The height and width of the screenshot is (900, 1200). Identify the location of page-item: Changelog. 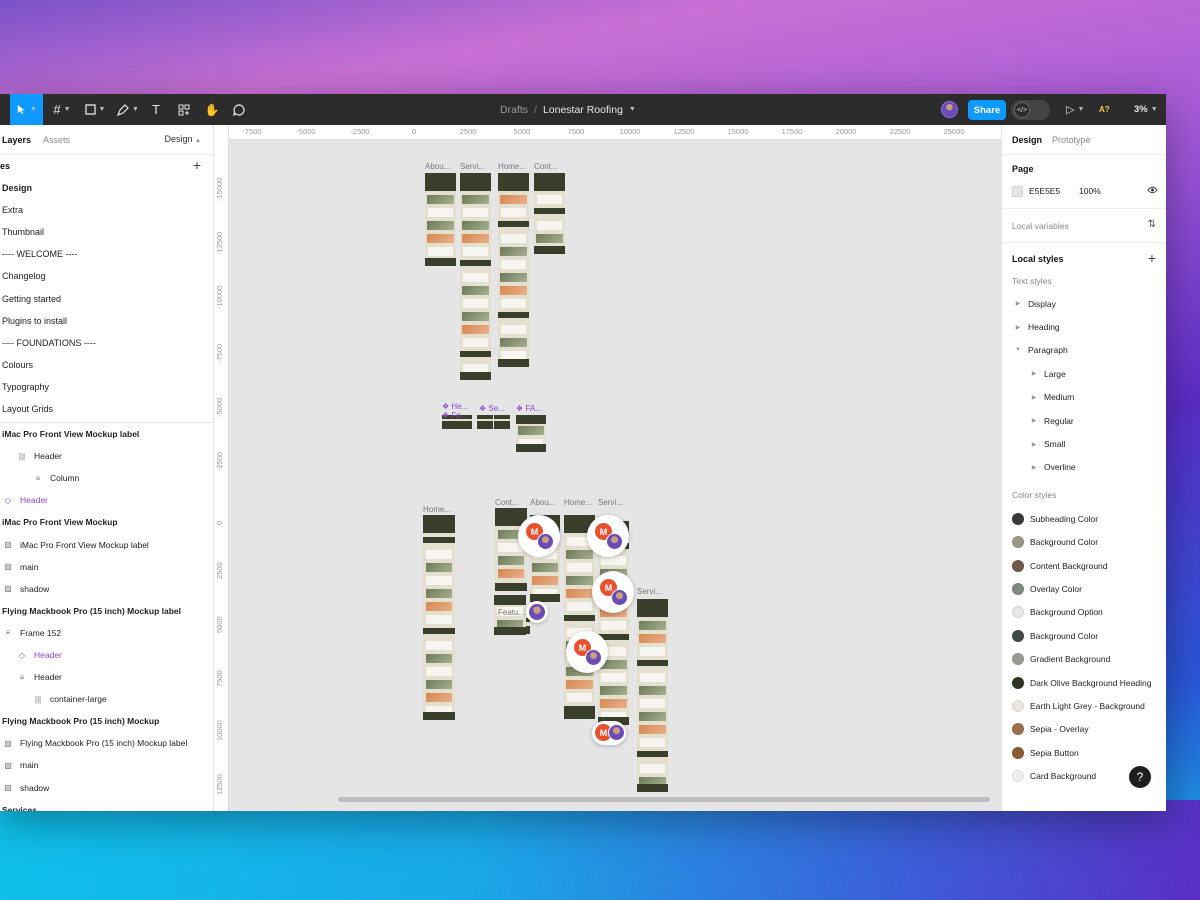
(106, 276).